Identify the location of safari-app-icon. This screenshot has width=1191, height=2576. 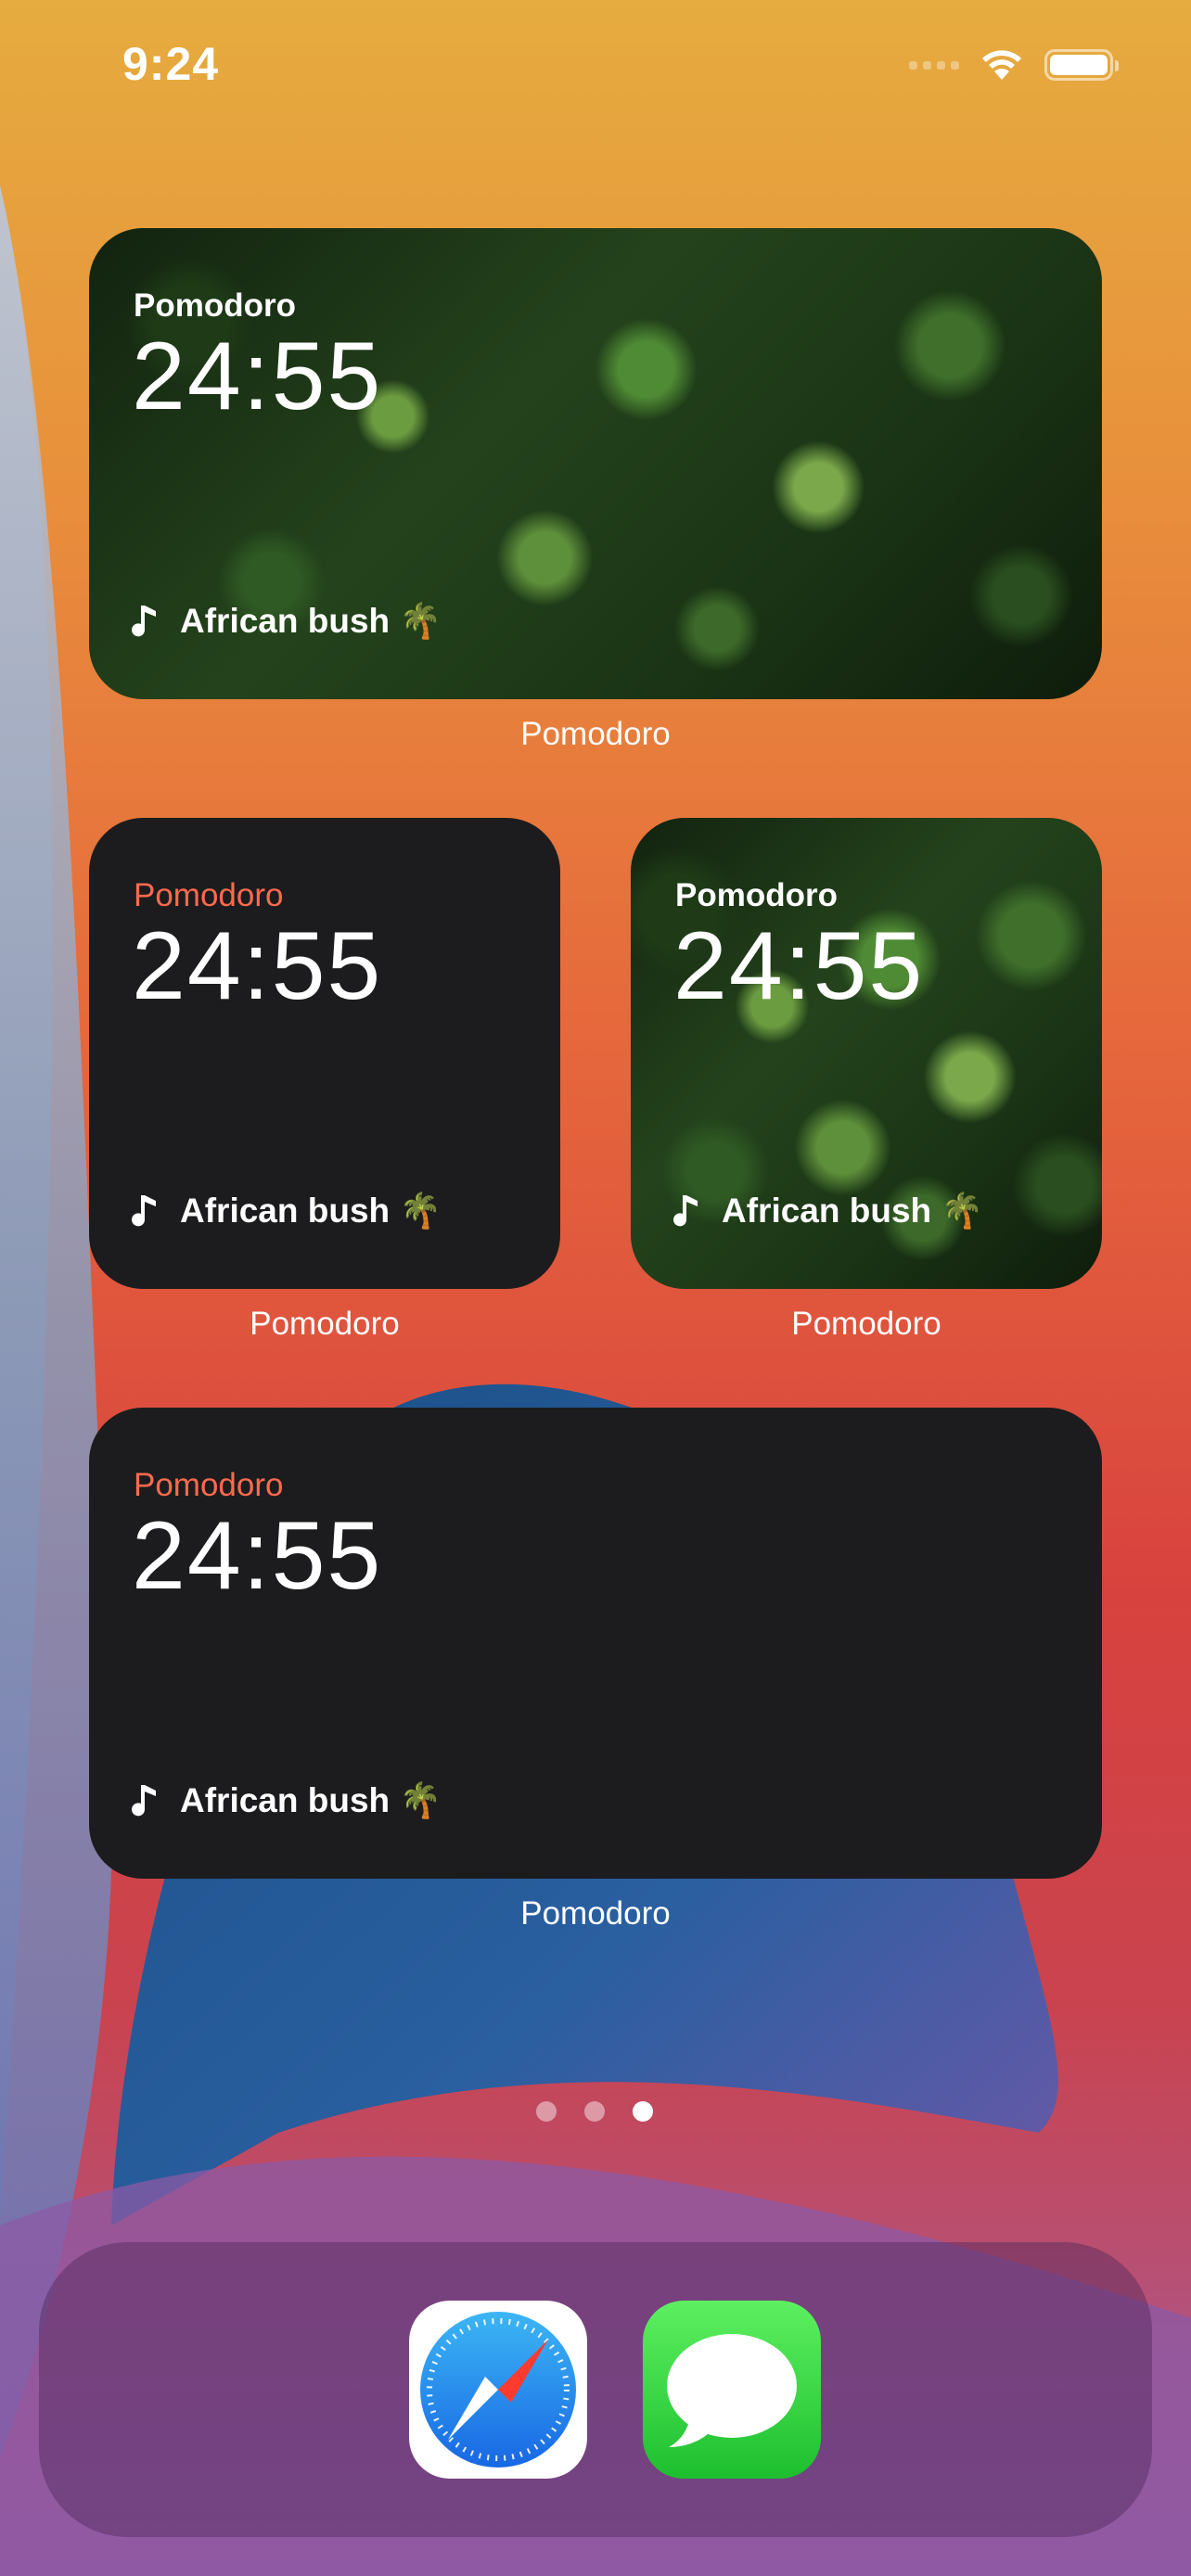
(498, 2390).